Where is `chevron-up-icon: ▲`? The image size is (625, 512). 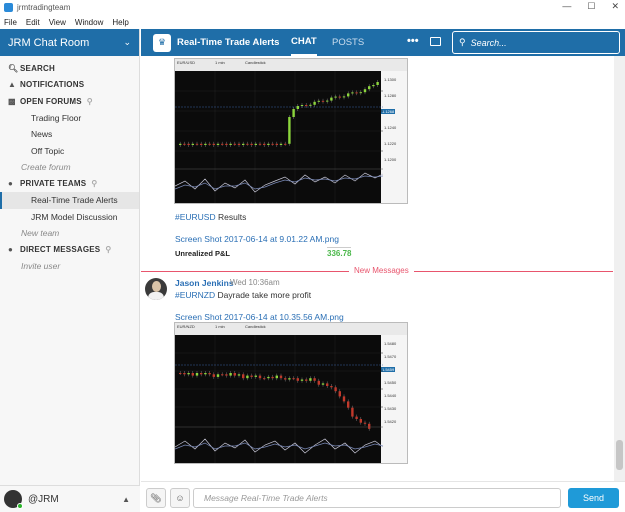 chevron-up-icon: ▲ is located at coordinates (126, 499).